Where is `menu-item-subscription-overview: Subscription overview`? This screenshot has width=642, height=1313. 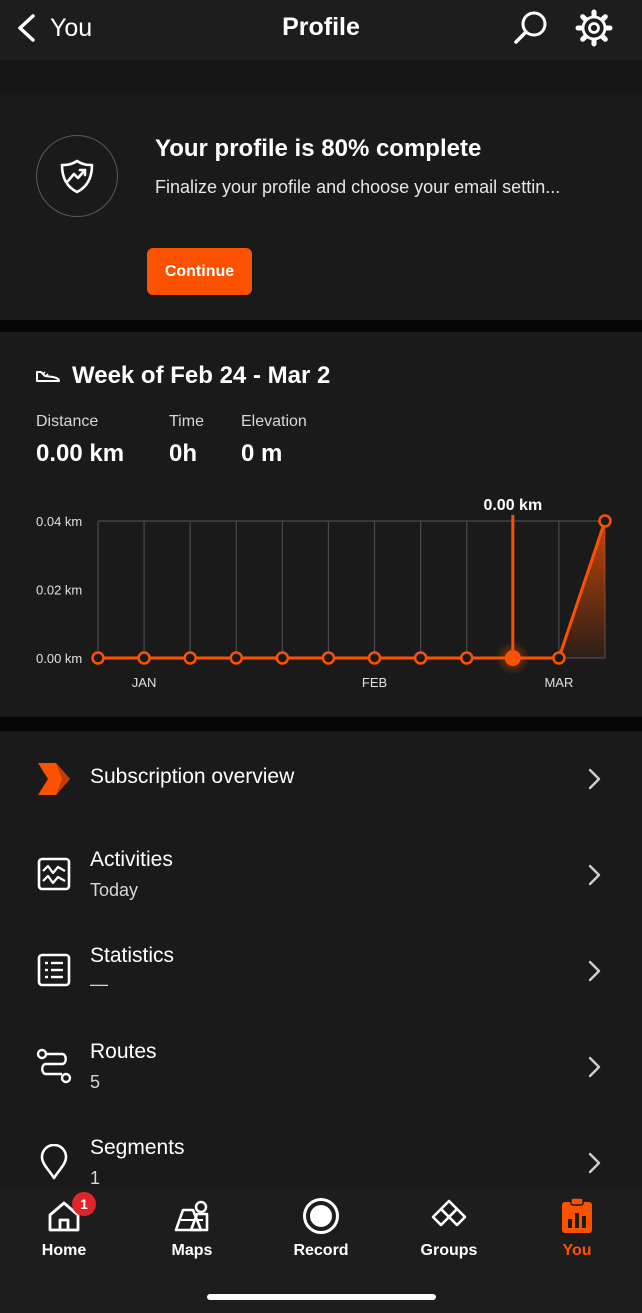
menu-item-subscription-overview: Subscription overview is located at coordinates (321, 779).